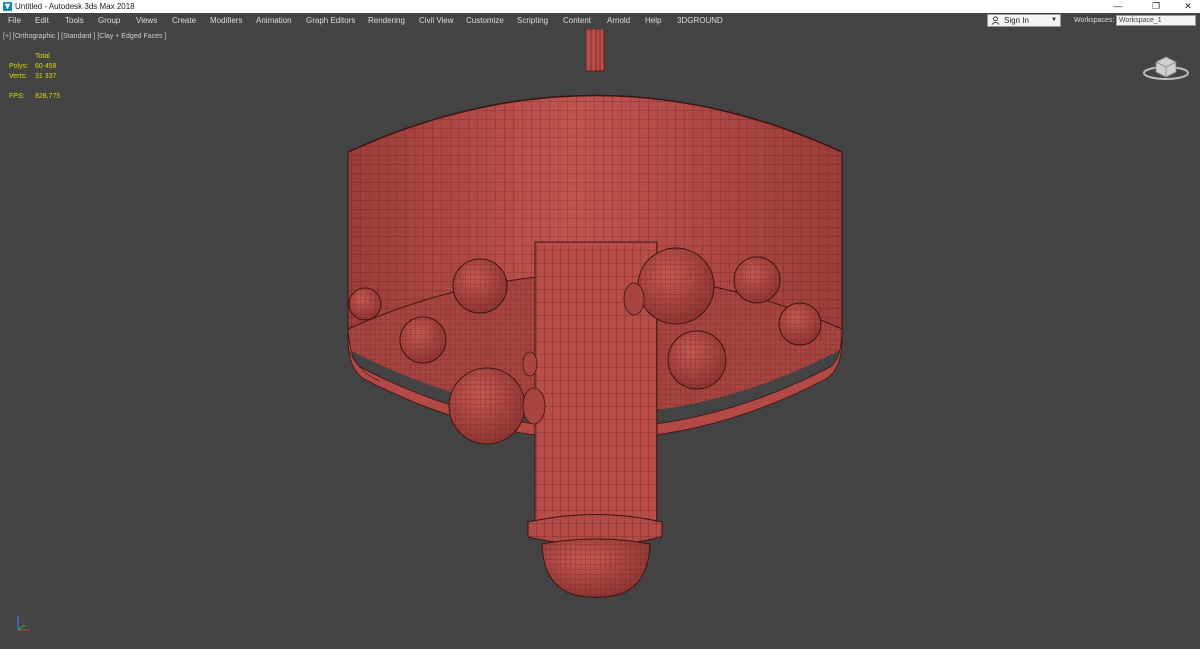 Image resolution: width=1200 pixels, height=649 pixels. I want to click on menu-create: Create, so click(184, 21).